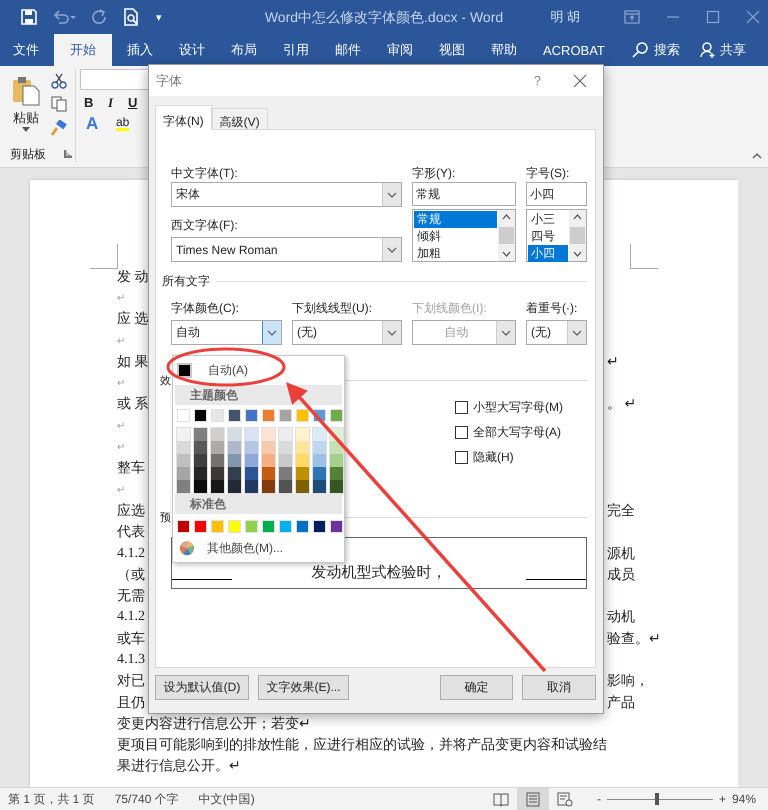 The image size is (768, 810). Describe the element at coordinates (244, 50) in the screenshot. I see `ribbon-tab: 布局` at that location.